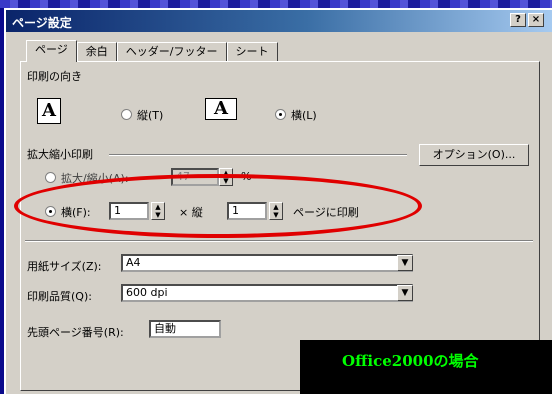  What do you see at coordinates (304, 115) in the screenshot?
I see `landscape-label: 横(L)` at bounding box center [304, 115].